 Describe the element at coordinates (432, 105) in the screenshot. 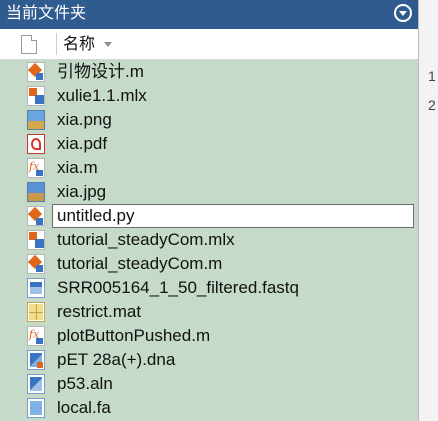

I see `line-number: 2` at that location.